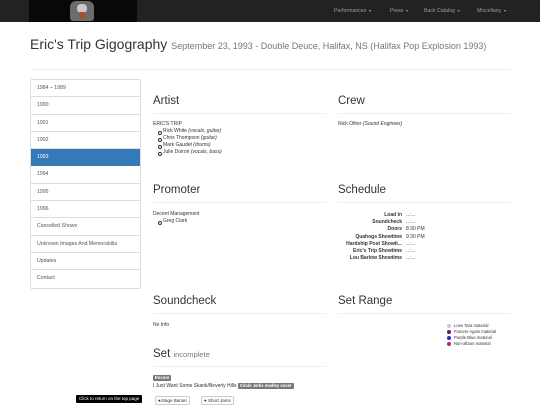 This screenshot has height=405, width=540. What do you see at coordinates (185, 301) in the screenshot?
I see `soundcheck-heading: Soundcheck` at bounding box center [185, 301].